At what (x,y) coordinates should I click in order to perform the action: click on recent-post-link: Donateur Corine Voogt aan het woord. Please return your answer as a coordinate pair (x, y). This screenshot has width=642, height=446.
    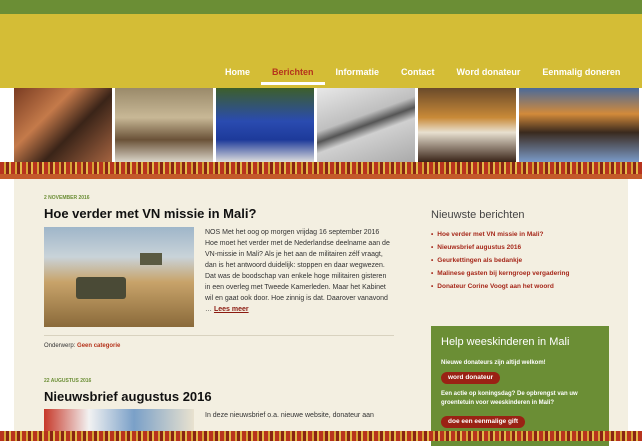
    Looking at the image, I should click on (521, 286).